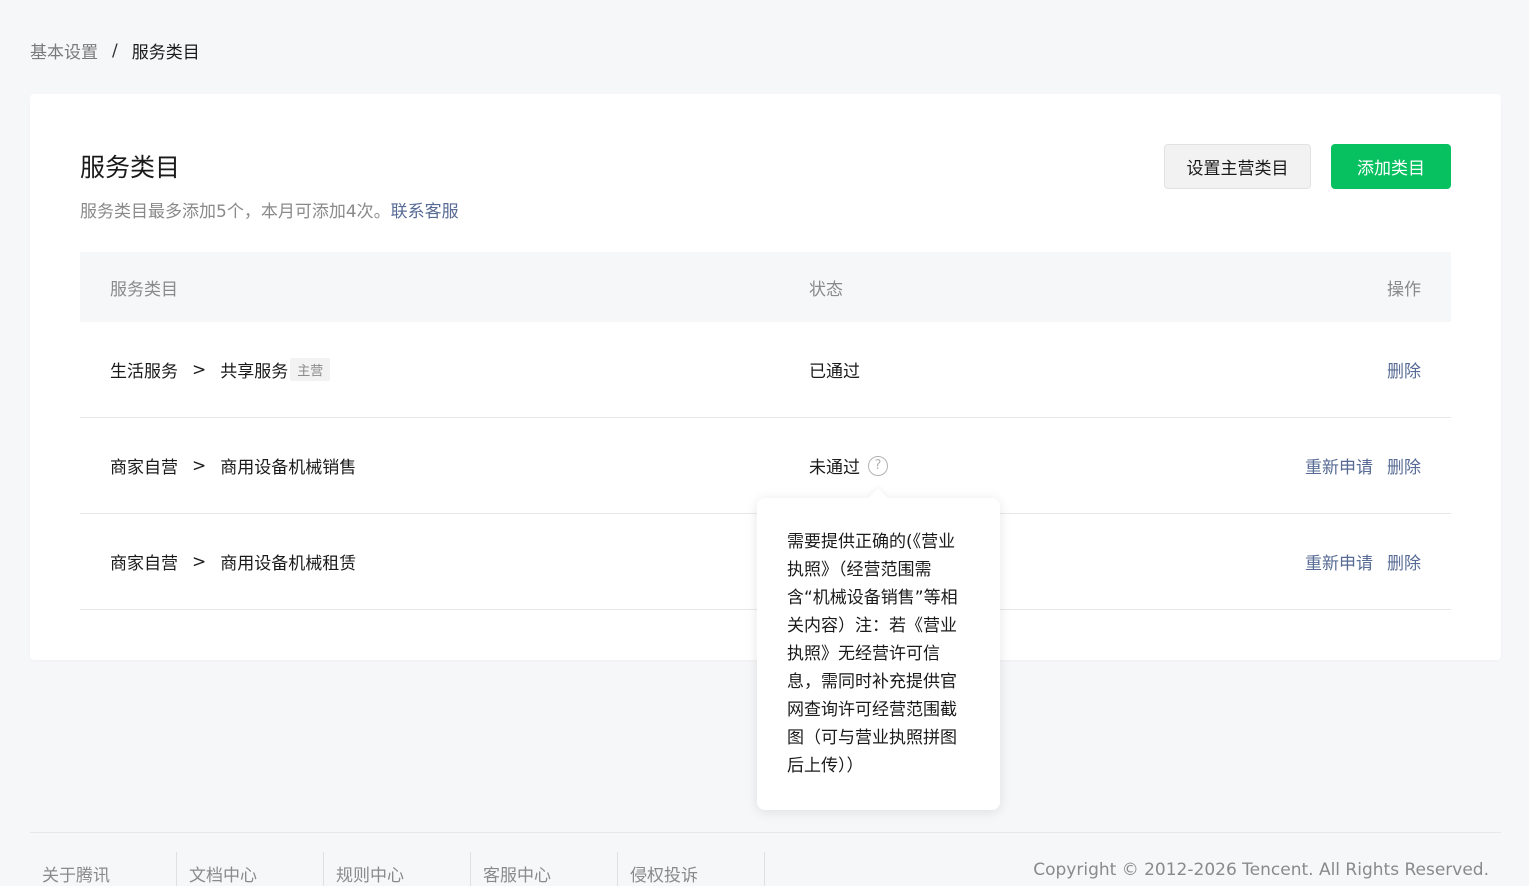  Describe the element at coordinates (165, 53) in the screenshot. I see `breadcrumb-current: 服务类目` at that location.